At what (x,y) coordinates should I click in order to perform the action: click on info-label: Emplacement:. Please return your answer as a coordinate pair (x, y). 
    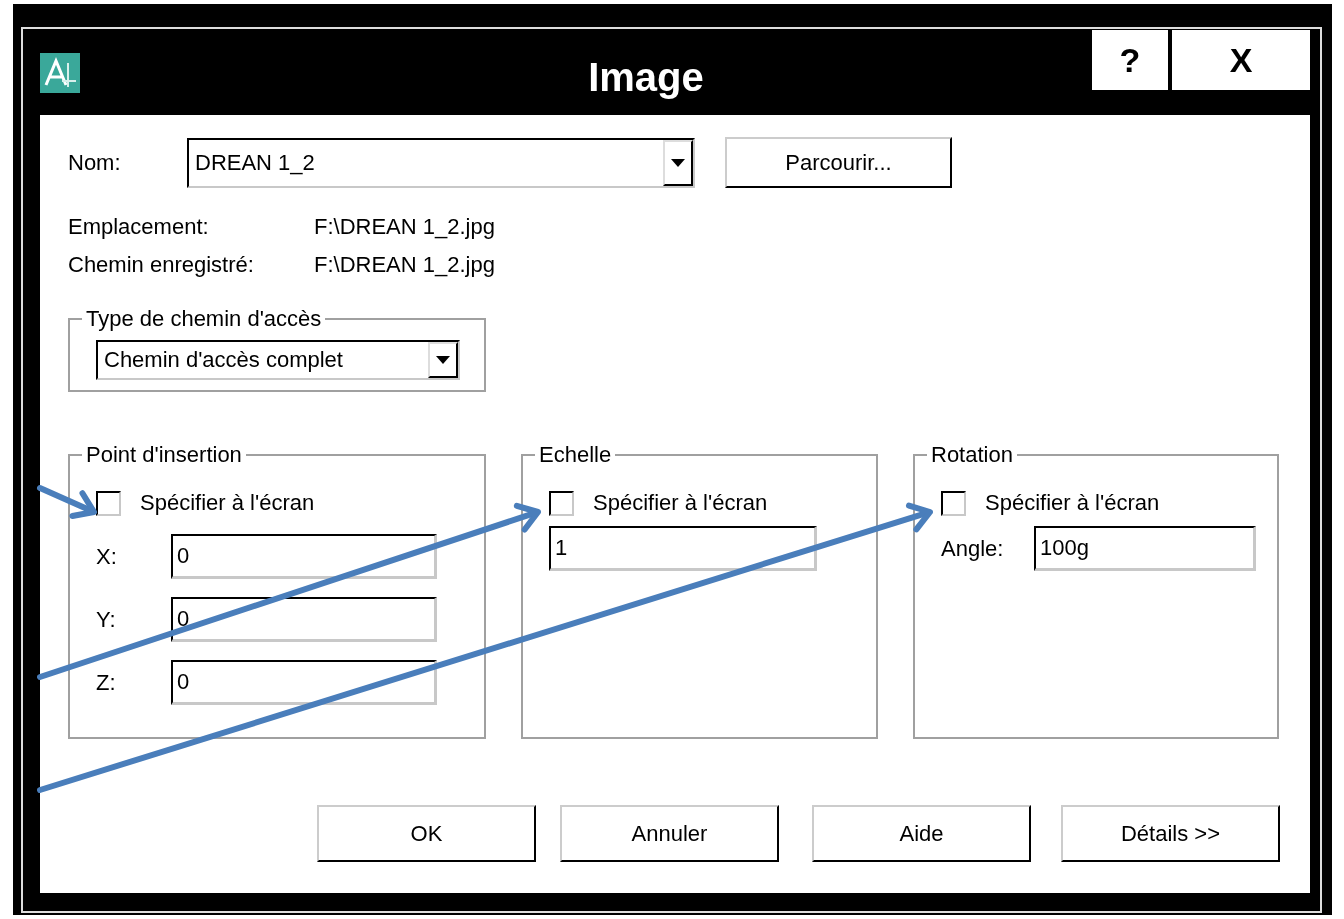
    Looking at the image, I should click on (139, 227).